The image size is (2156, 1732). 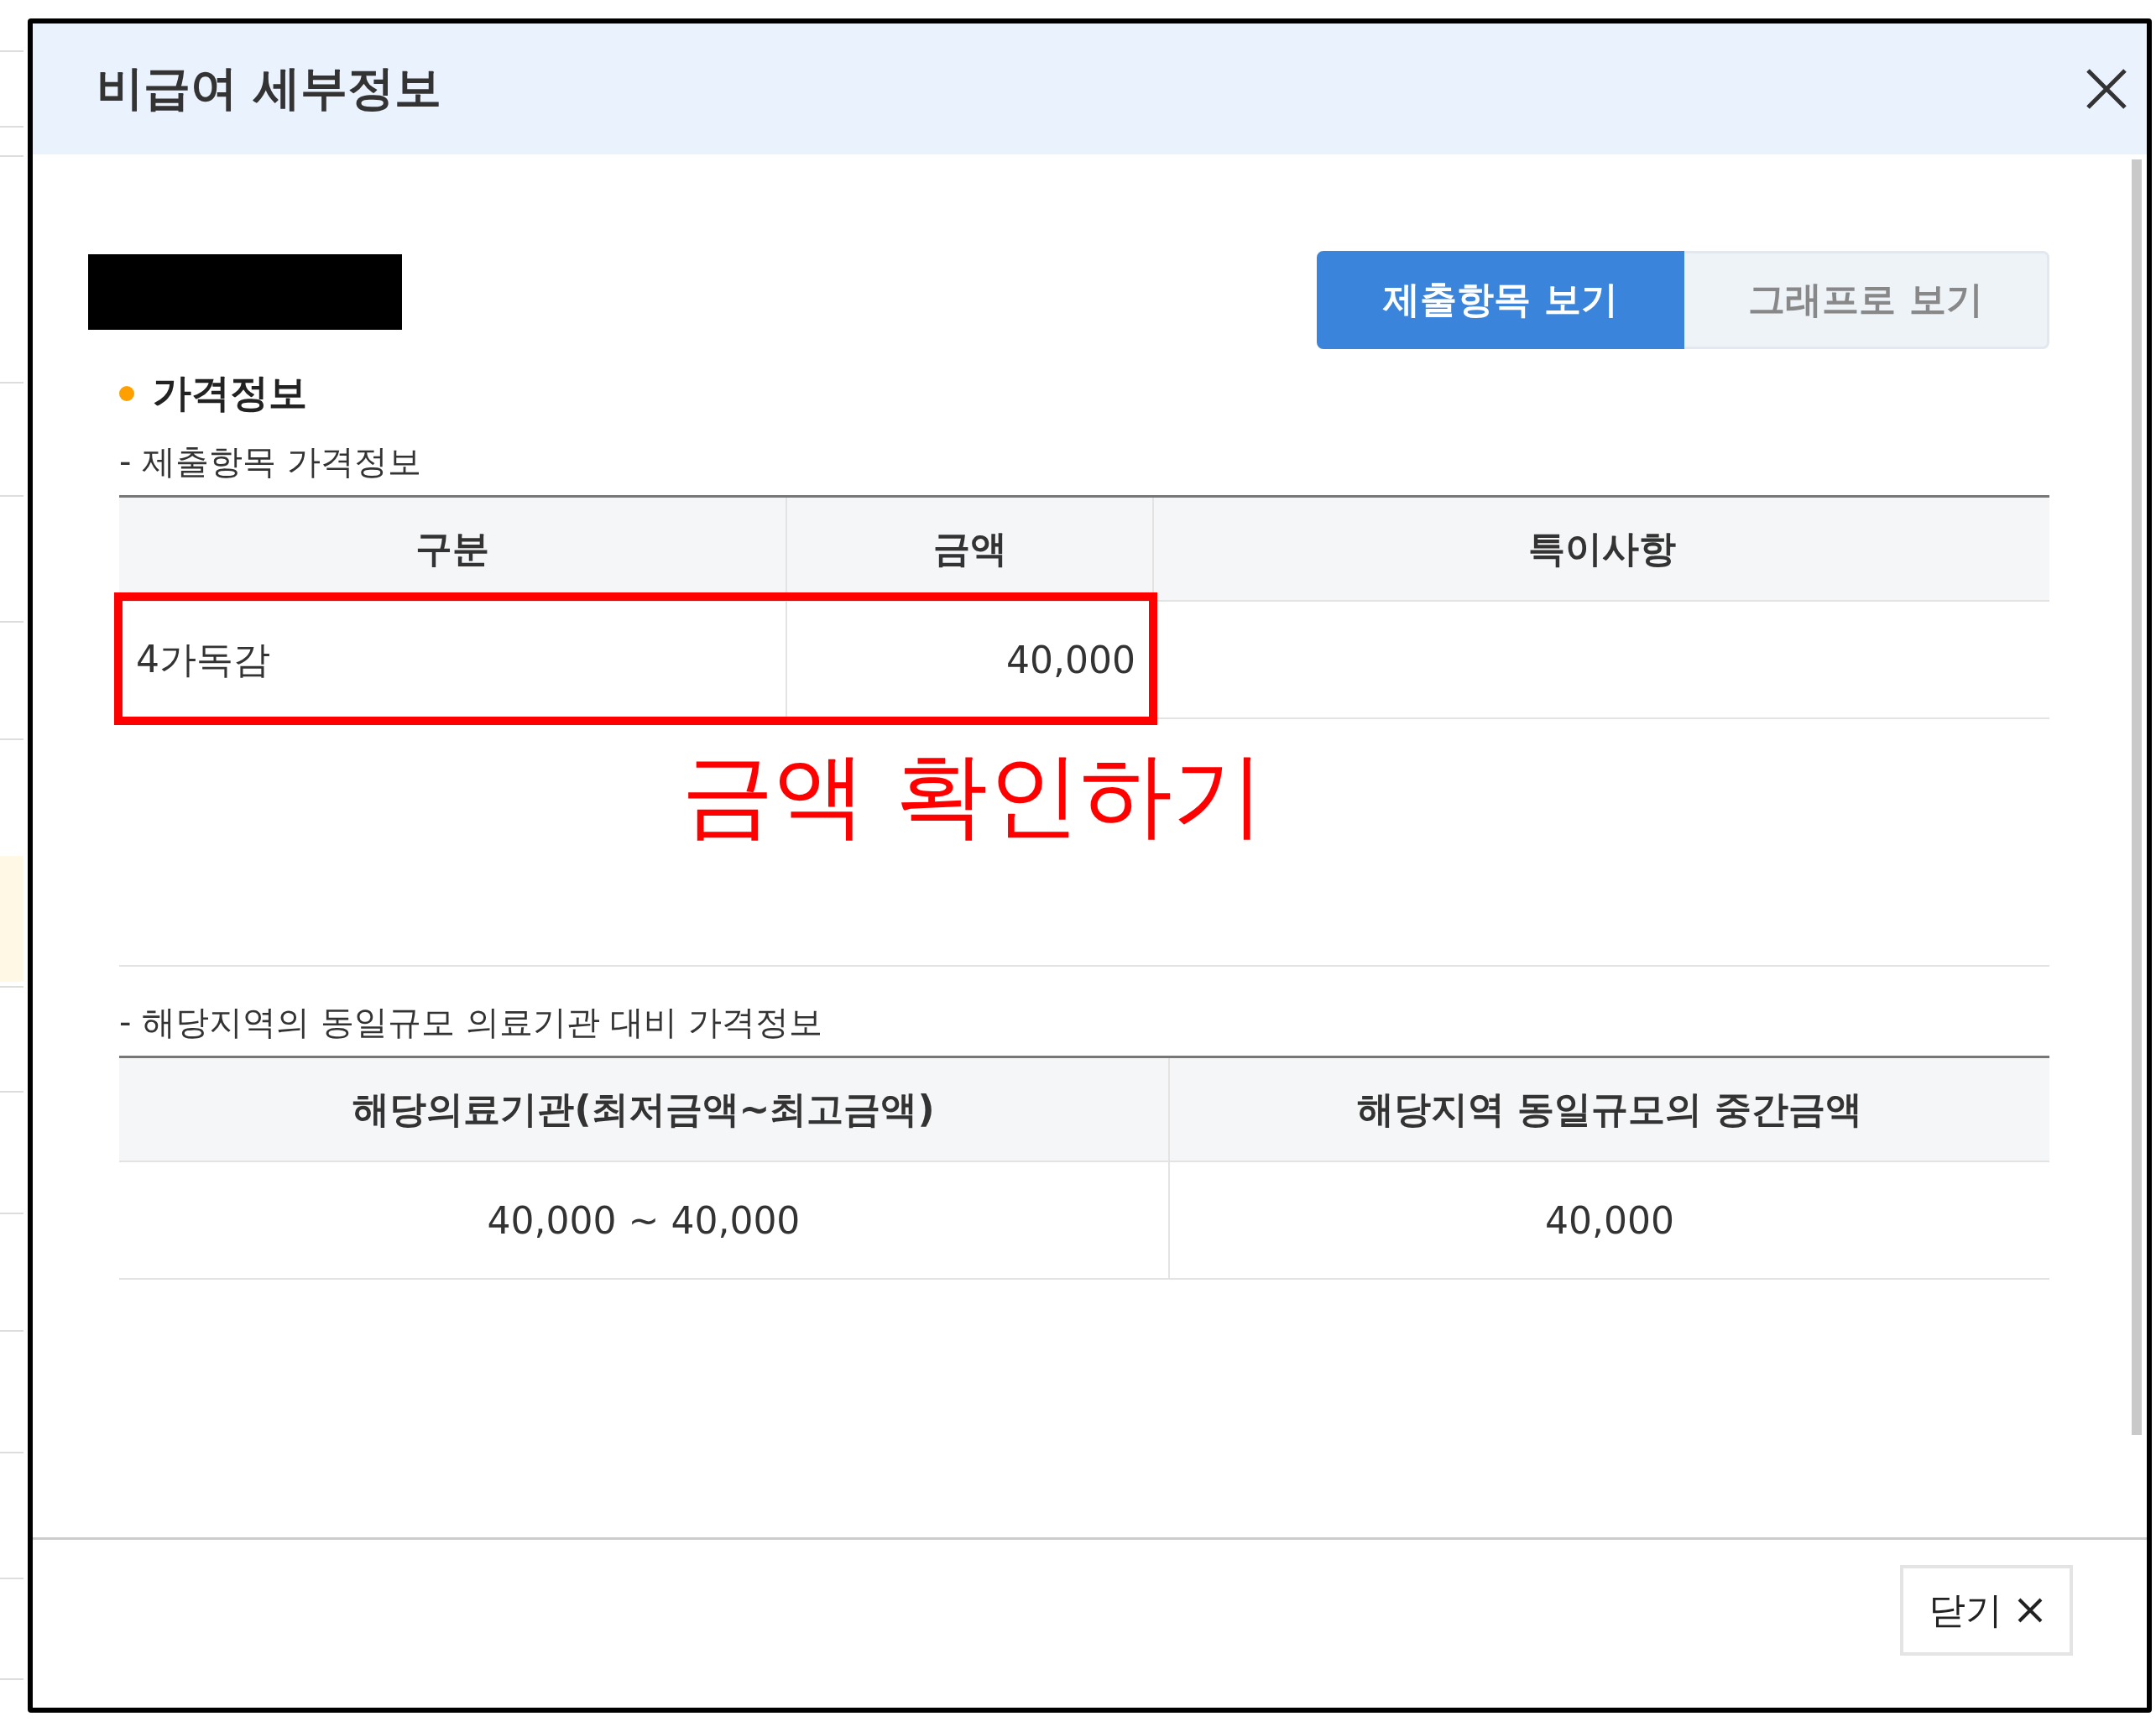 What do you see at coordinates (2030, 1611) in the screenshot?
I see `close-icon` at bounding box center [2030, 1611].